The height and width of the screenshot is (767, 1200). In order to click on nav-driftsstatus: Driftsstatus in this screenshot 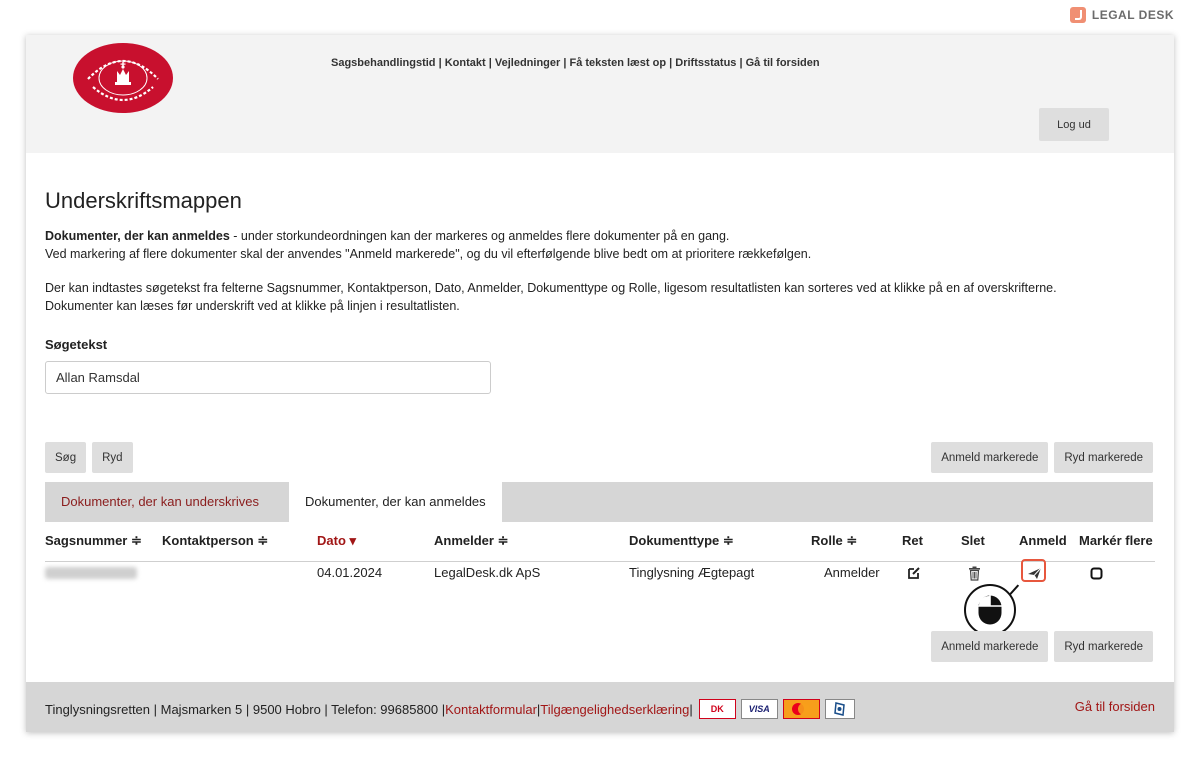, I will do `click(705, 63)`.